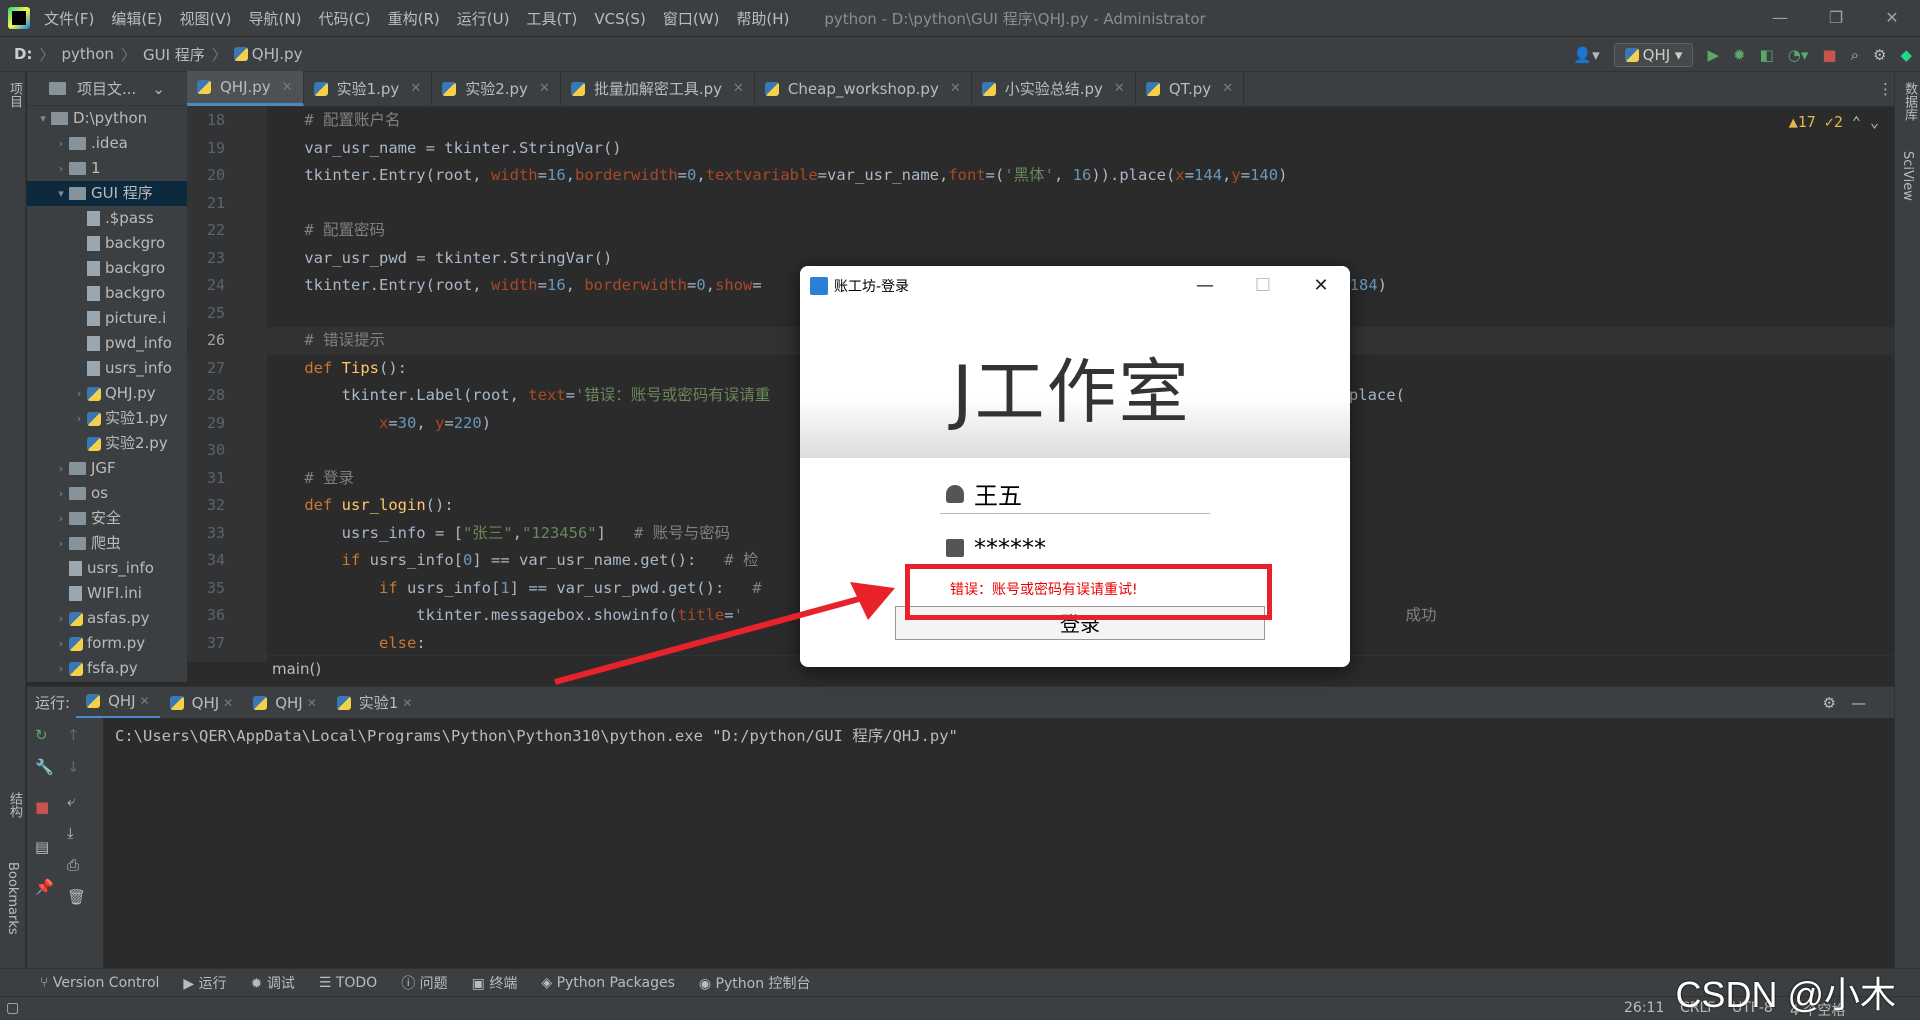 The image size is (1920, 1020). Describe the element at coordinates (375, 703) in the screenshot. I see `run-tab: 实验1 ✕` at that location.